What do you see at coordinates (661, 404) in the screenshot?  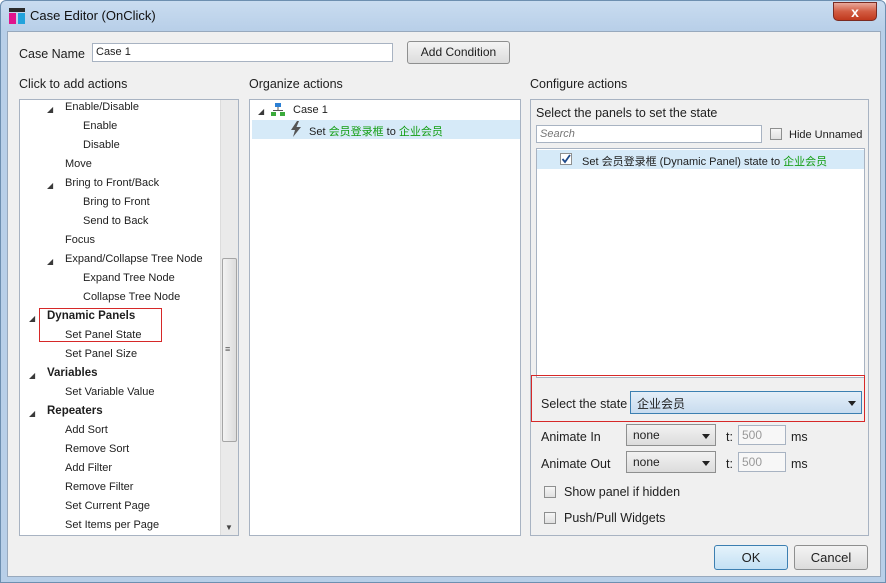 I see `state-select-value: 企业会员` at bounding box center [661, 404].